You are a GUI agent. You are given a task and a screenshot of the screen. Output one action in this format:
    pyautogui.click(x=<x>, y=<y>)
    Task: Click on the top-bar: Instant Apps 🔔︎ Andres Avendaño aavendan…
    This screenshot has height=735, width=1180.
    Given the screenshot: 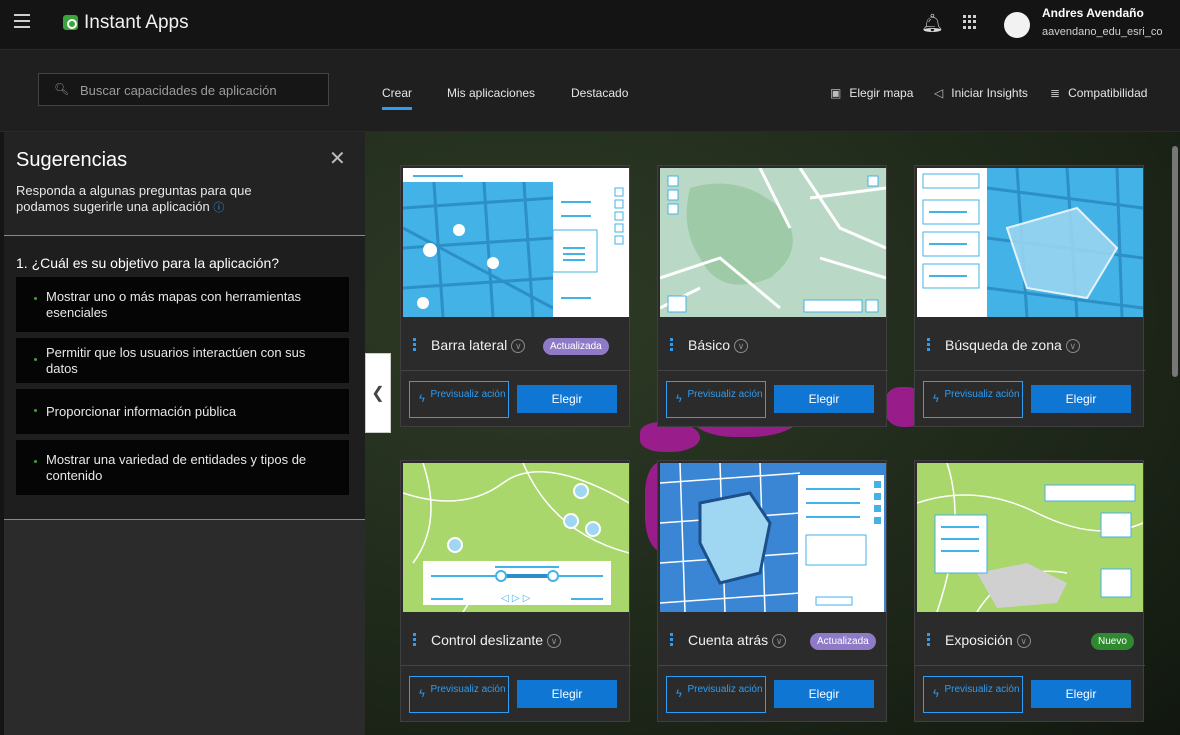 What is the action you would take?
    pyautogui.click(x=590, y=25)
    